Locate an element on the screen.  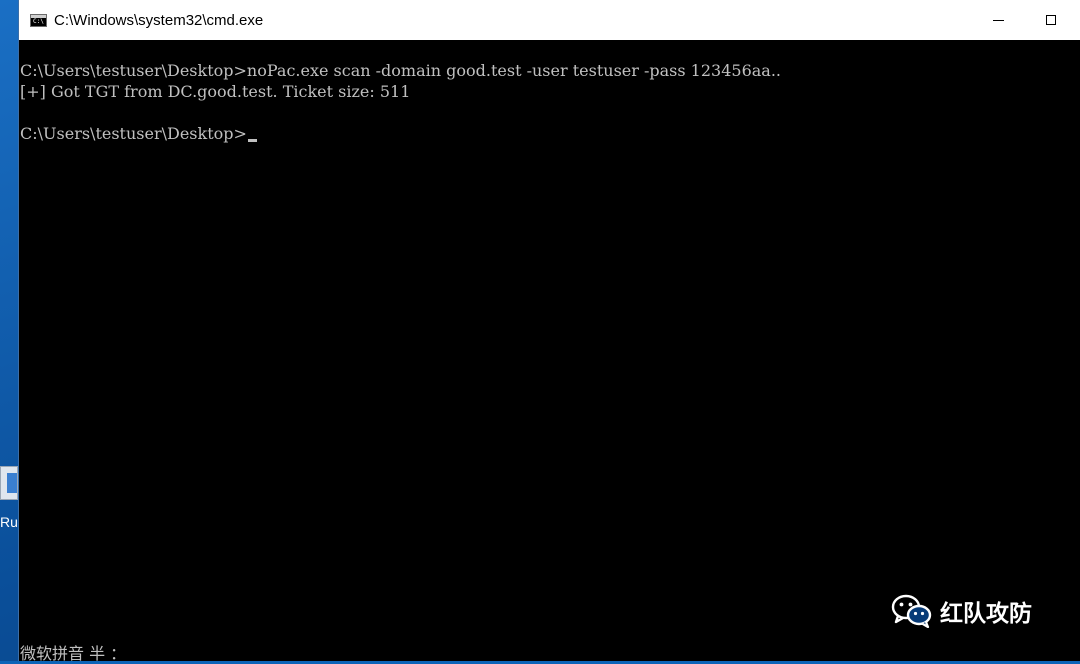
text-cursor is located at coordinates (252, 140).